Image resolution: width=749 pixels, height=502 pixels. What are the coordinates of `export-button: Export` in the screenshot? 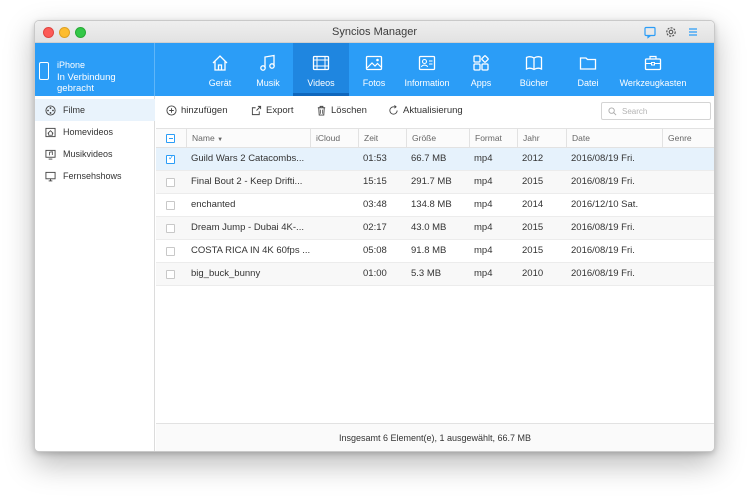 It's located at (272, 110).